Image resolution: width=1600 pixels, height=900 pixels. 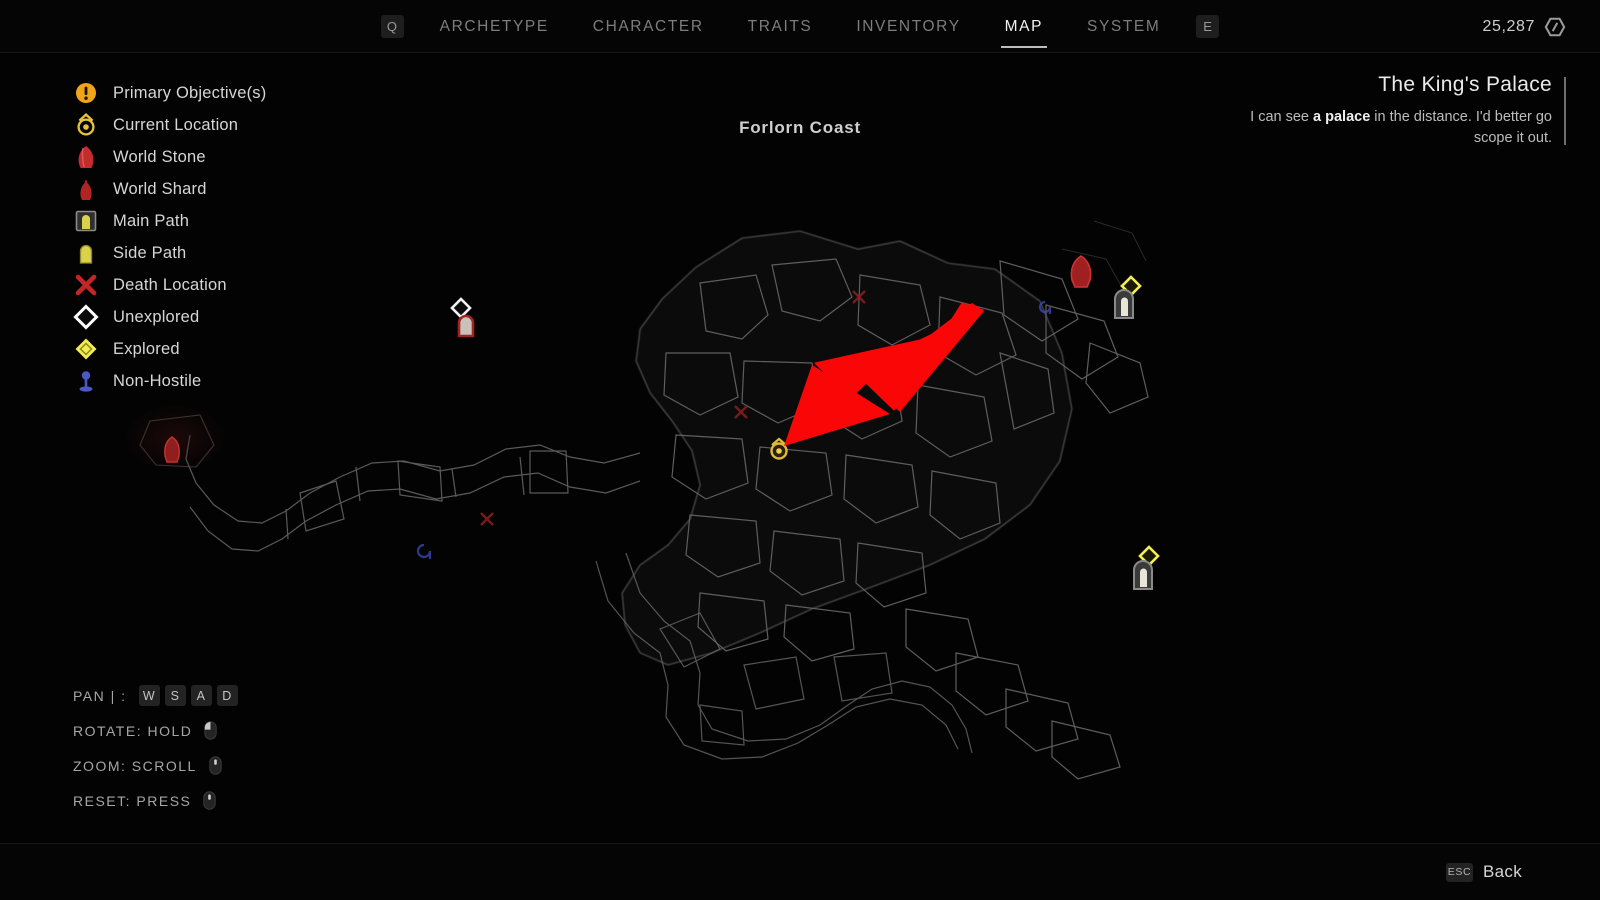 What do you see at coordinates (227, 695) in the screenshot?
I see `key-d: D` at bounding box center [227, 695].